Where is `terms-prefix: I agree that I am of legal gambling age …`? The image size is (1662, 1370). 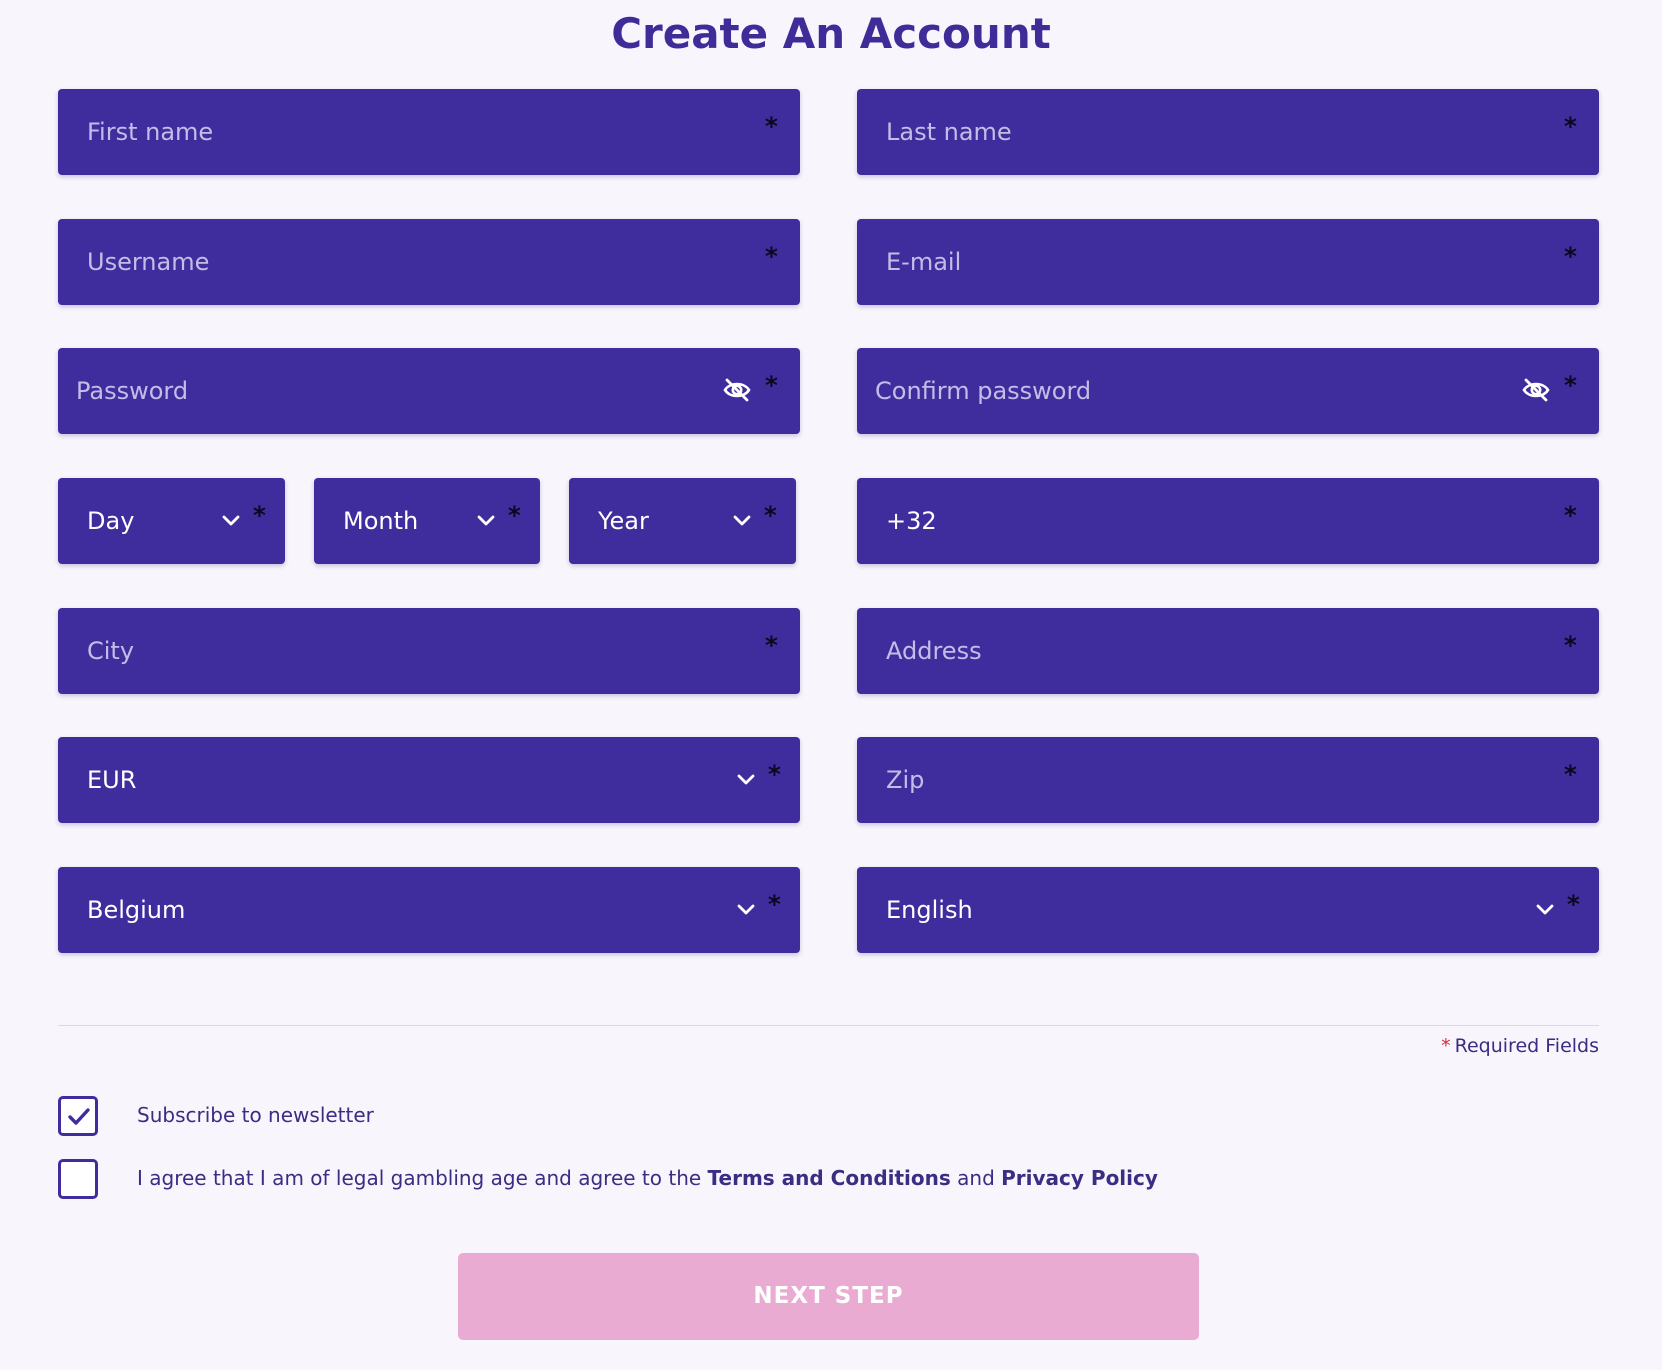
terms-prefix: I agree that I am of legal gambling age … is located at coordinates (422, 1178).